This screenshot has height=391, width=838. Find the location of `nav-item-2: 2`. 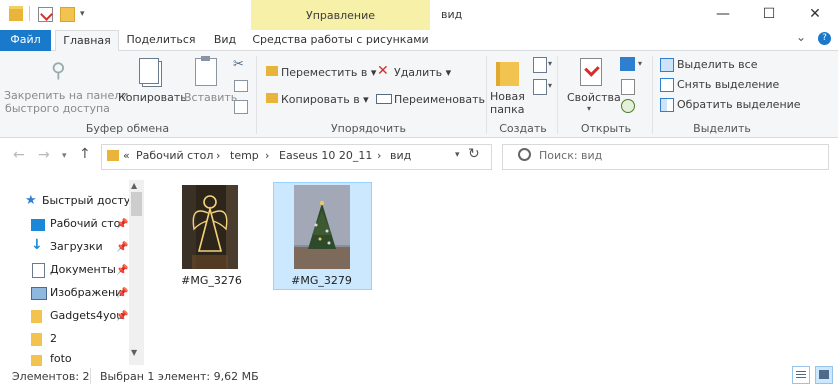

nav-item-2: 2 is located at coordinates (53, 339).